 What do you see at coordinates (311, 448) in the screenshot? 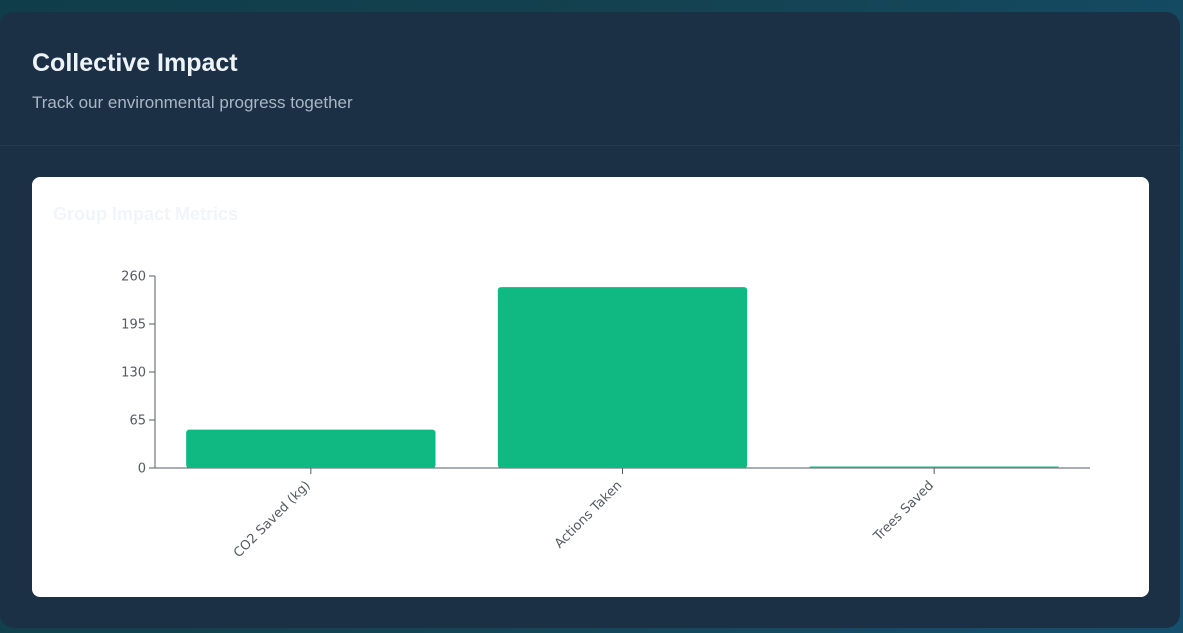
I see `bar-co2-saved-kg` at bounding box center [311, 448].